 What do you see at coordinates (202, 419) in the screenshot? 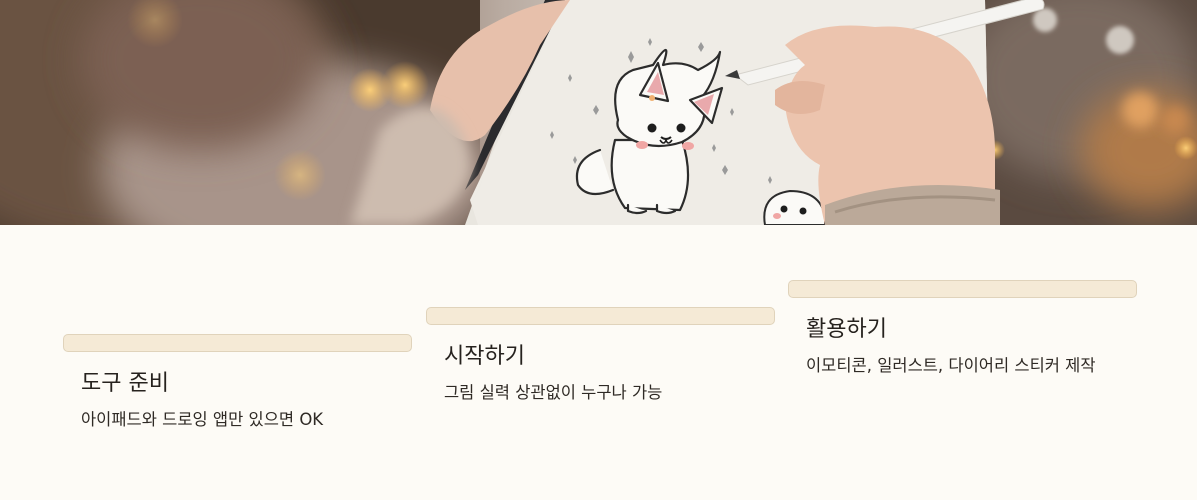
I see `card-description: 아이패드와 드로잉 앱만 있으면 OK` at bounding box center [202, 419].